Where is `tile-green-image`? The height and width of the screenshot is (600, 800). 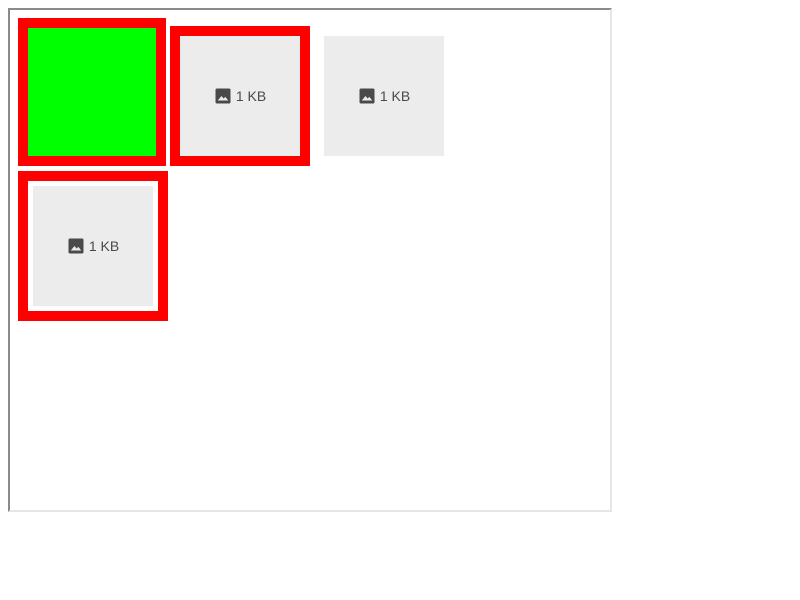 tile-green-image is located at coordinates (92, 92).